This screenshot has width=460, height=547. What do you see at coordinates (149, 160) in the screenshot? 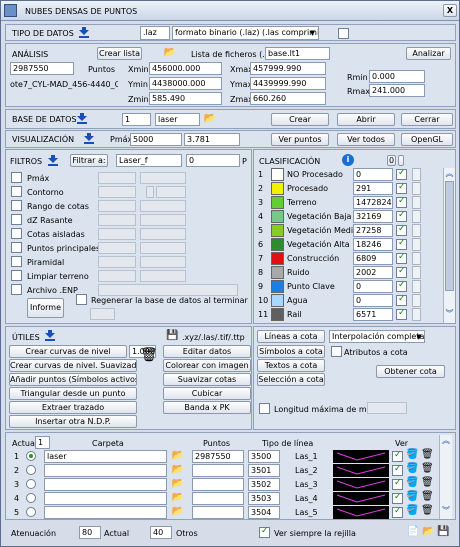
I see `filtrar-target-field: Laser_f` at bounding box center [149, 160].